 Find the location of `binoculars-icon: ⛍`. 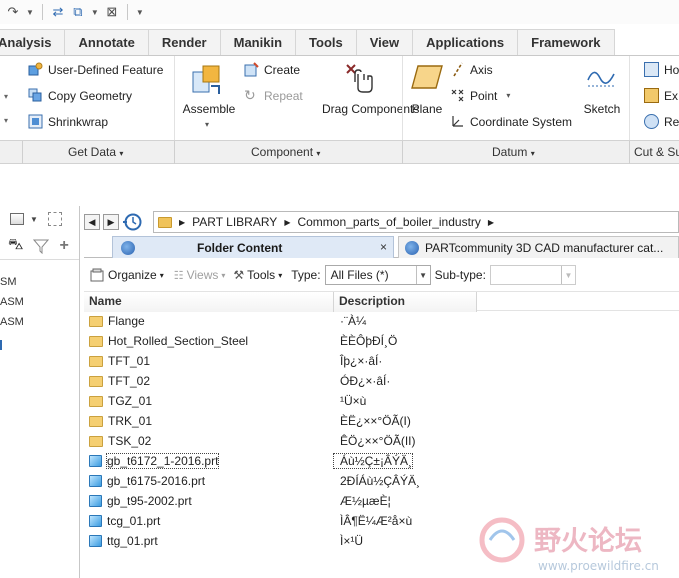

binoculars-icon: ⛍ is located at coordinates (15, 245).